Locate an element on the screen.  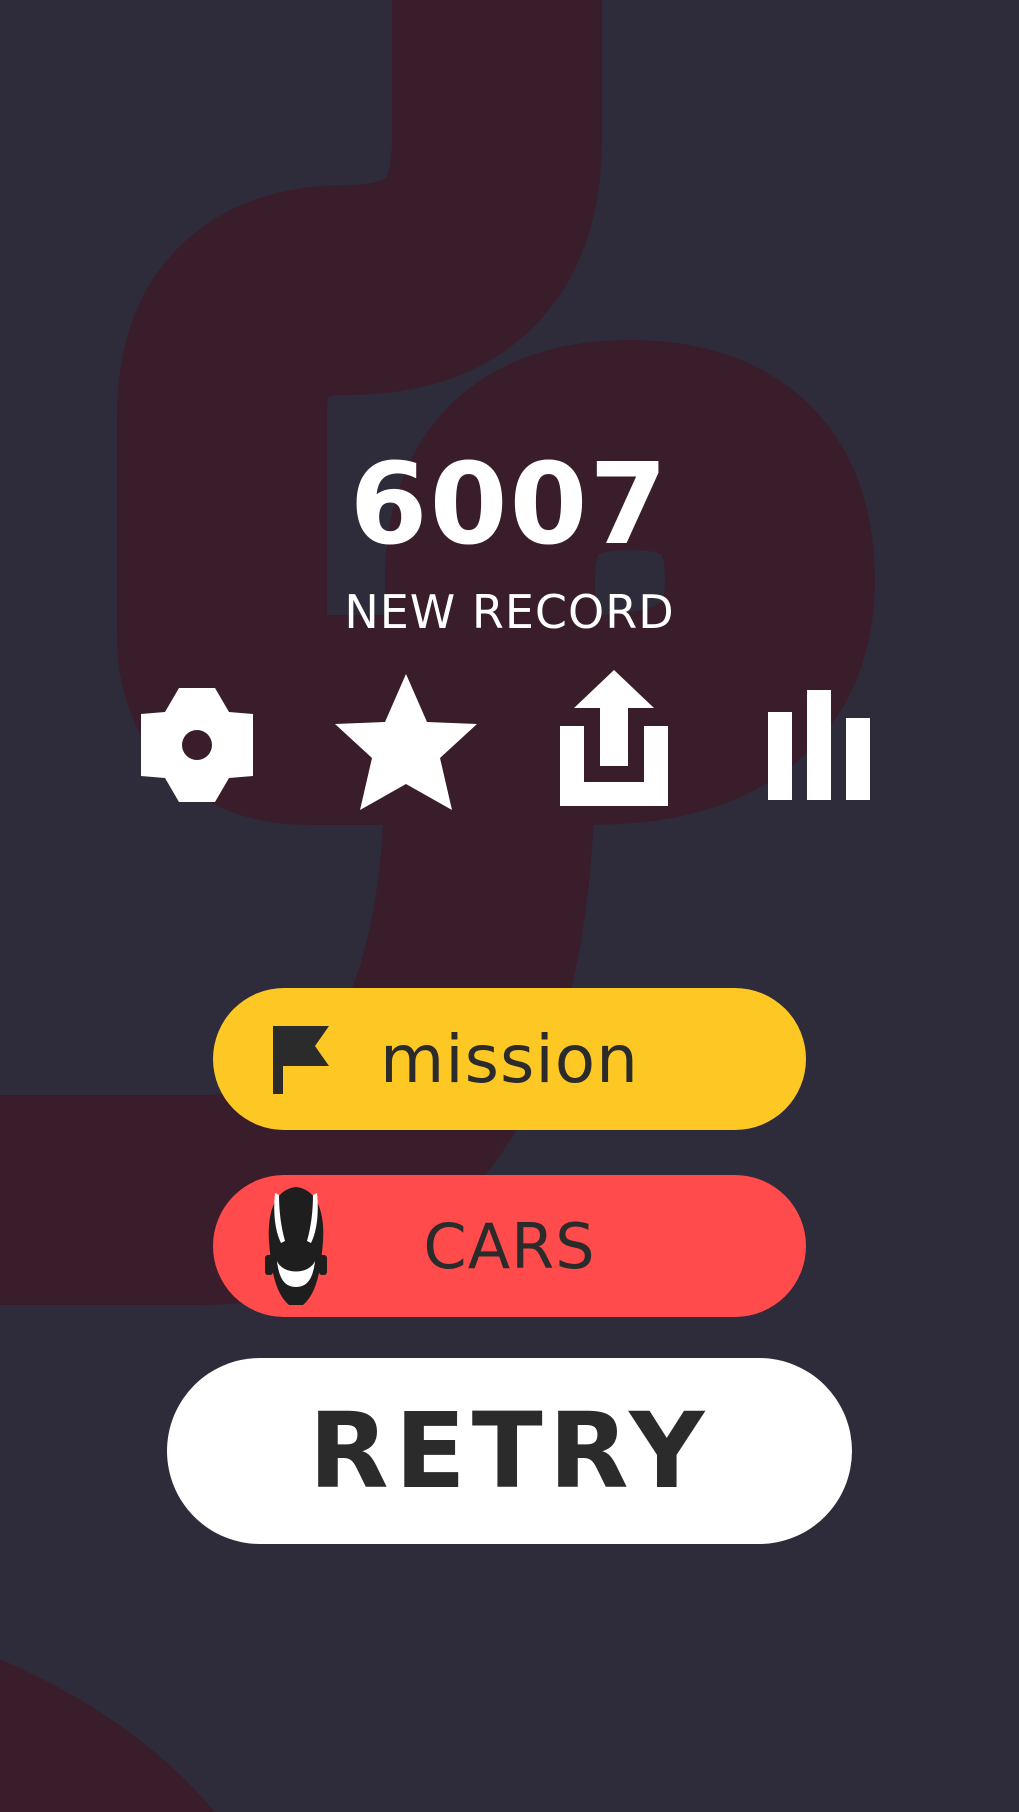
mission-button: mission is located at coordinates (509, 1059).